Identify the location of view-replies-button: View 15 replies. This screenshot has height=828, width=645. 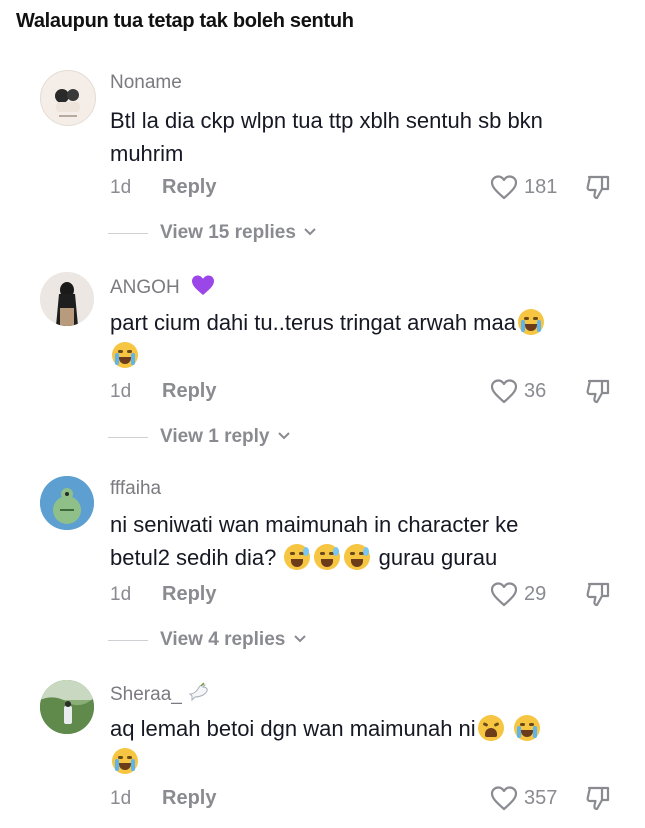
(238, 233).